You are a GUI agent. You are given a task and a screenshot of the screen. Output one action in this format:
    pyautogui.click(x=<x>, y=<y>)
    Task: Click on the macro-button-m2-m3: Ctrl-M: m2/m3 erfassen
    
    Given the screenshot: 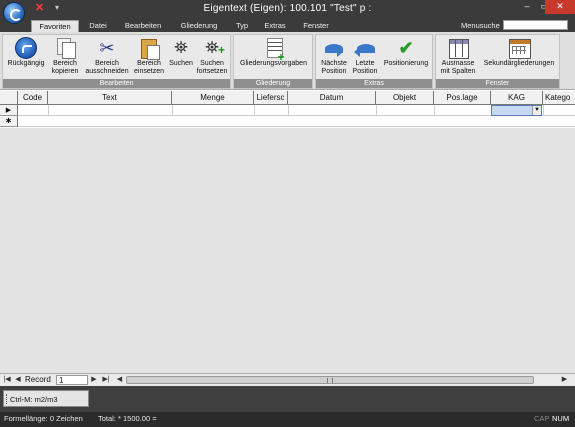 What is the action you would take?
    pyautogui.click(x=46, y=405)
    